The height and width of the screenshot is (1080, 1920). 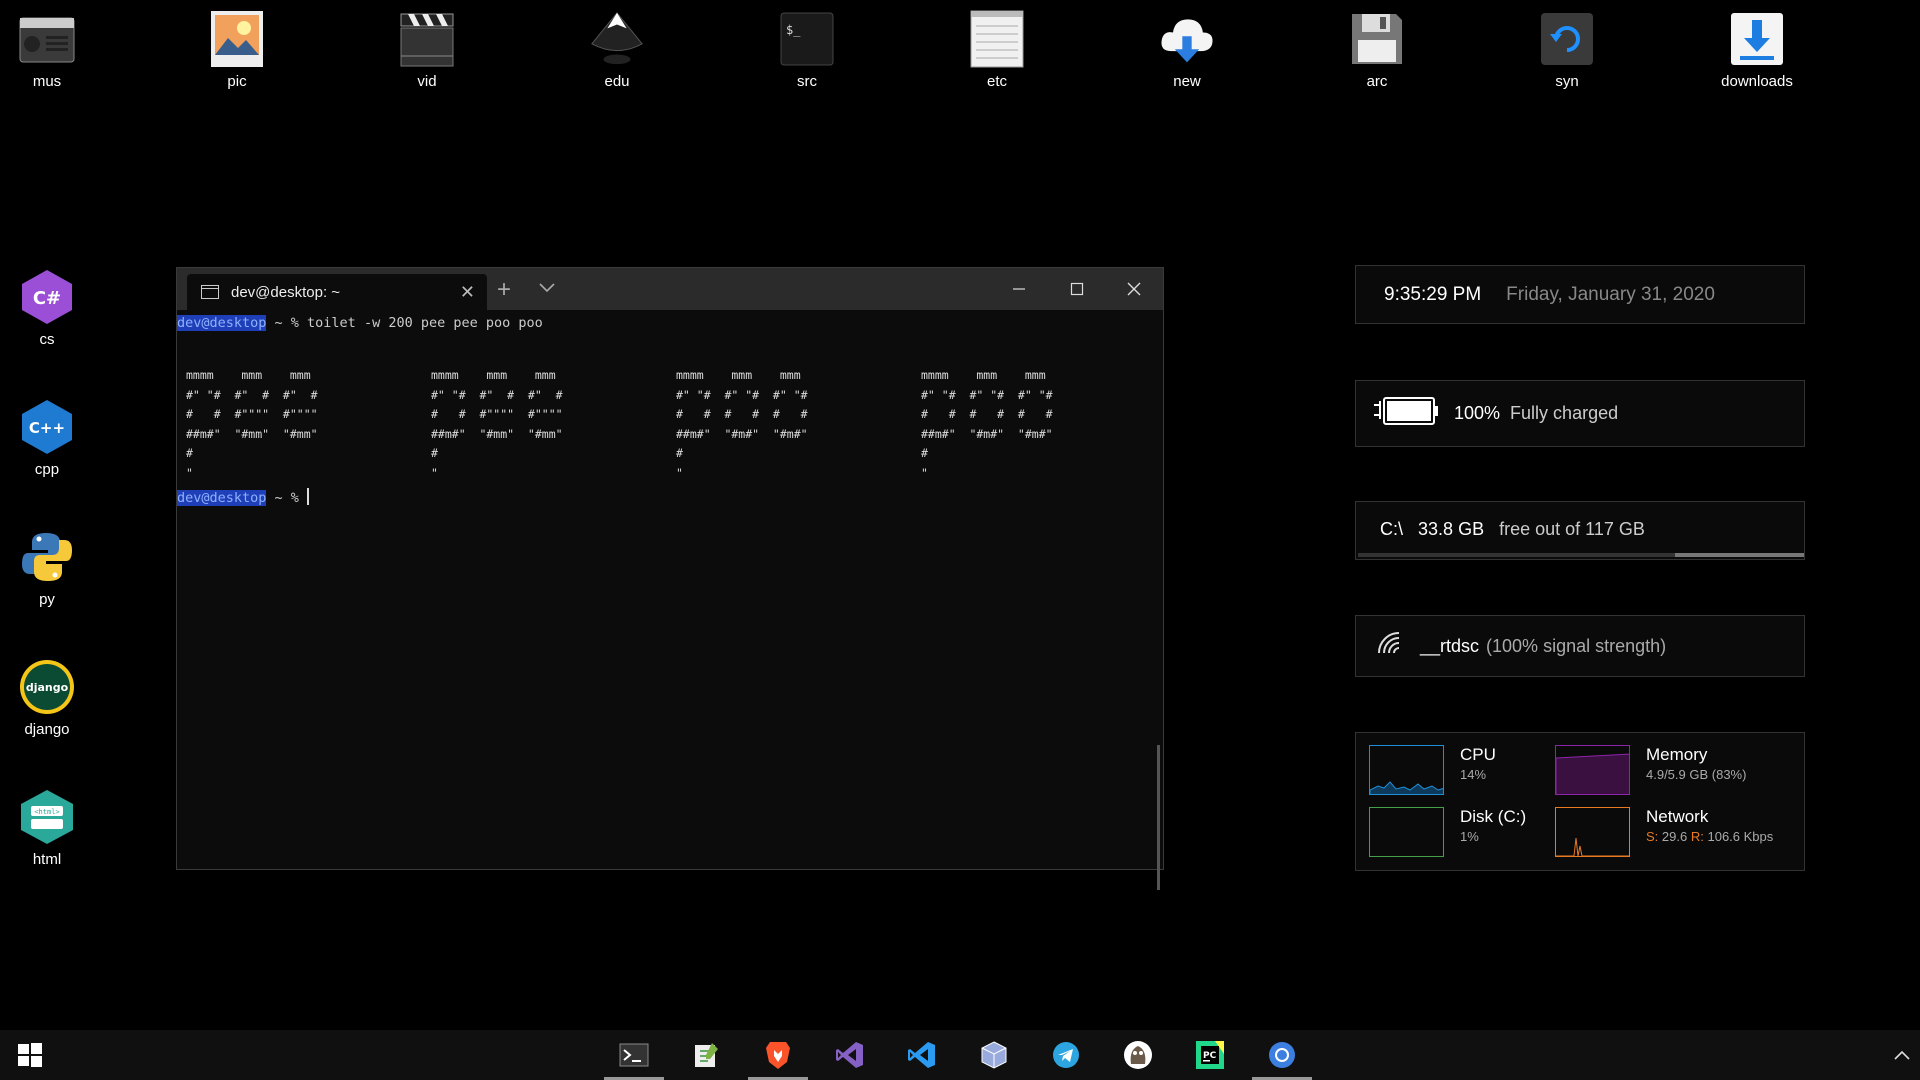 I want to click on desktop-icon-html: <html> html, so click(x=51, y=828).